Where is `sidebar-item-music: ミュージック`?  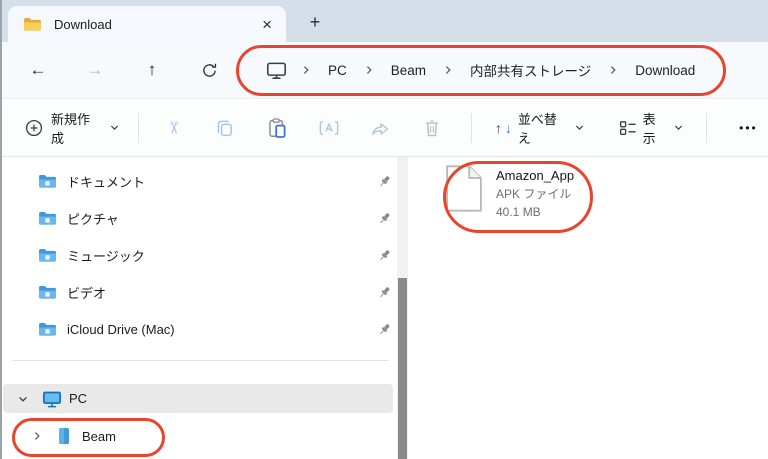
sidebar-item-music: ミュージック is located at coordinates (198, 255).